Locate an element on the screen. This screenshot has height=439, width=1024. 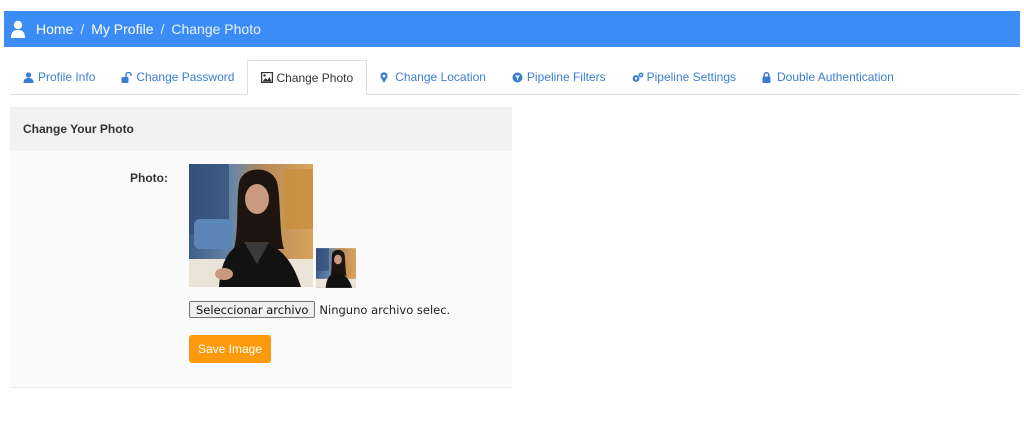
tab-label: Change Location is located at coordinates (440, 77).